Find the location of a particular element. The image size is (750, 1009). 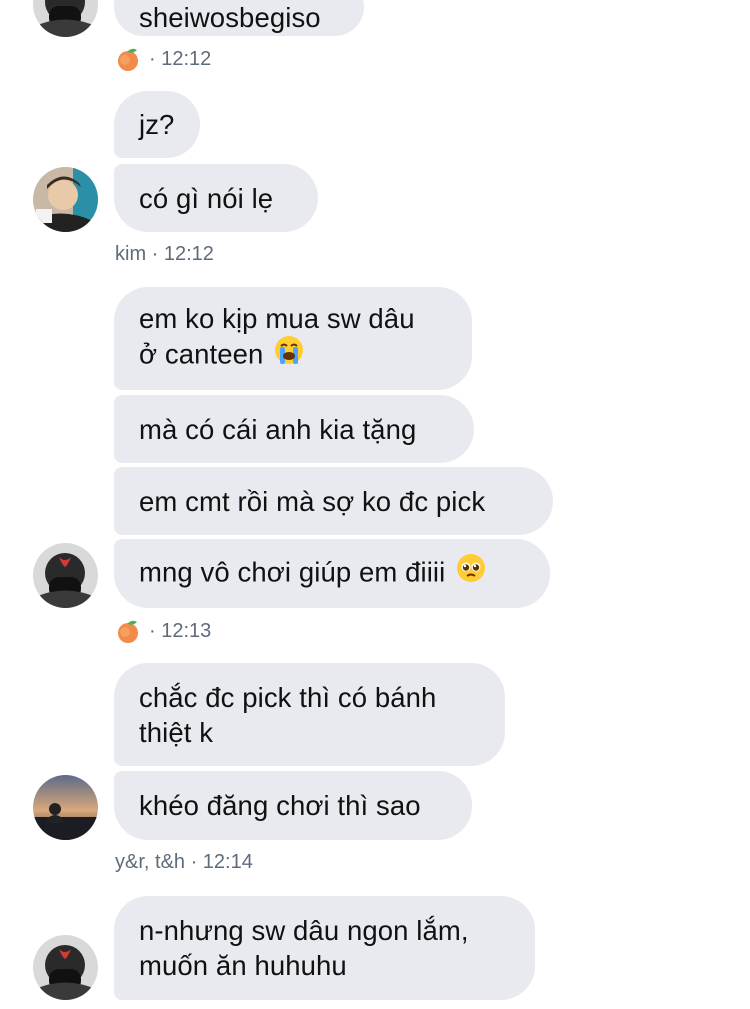

message-meta: y&r, t&h · 12:14 is located at coordinates (184, 862).